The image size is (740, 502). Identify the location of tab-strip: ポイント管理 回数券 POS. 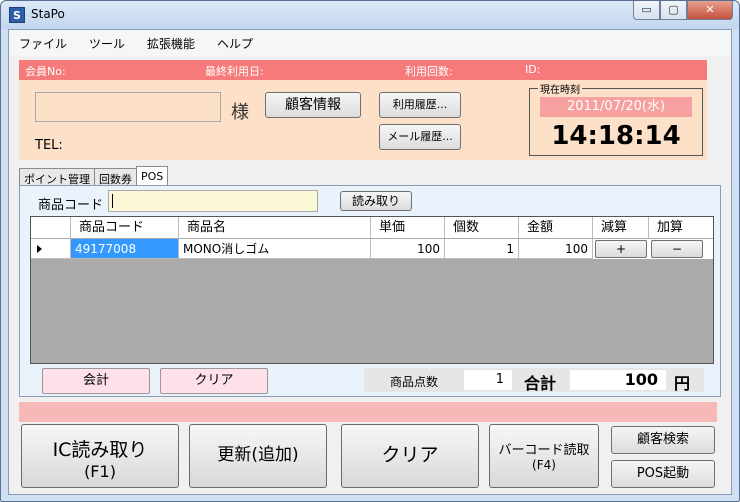
(94, 177).